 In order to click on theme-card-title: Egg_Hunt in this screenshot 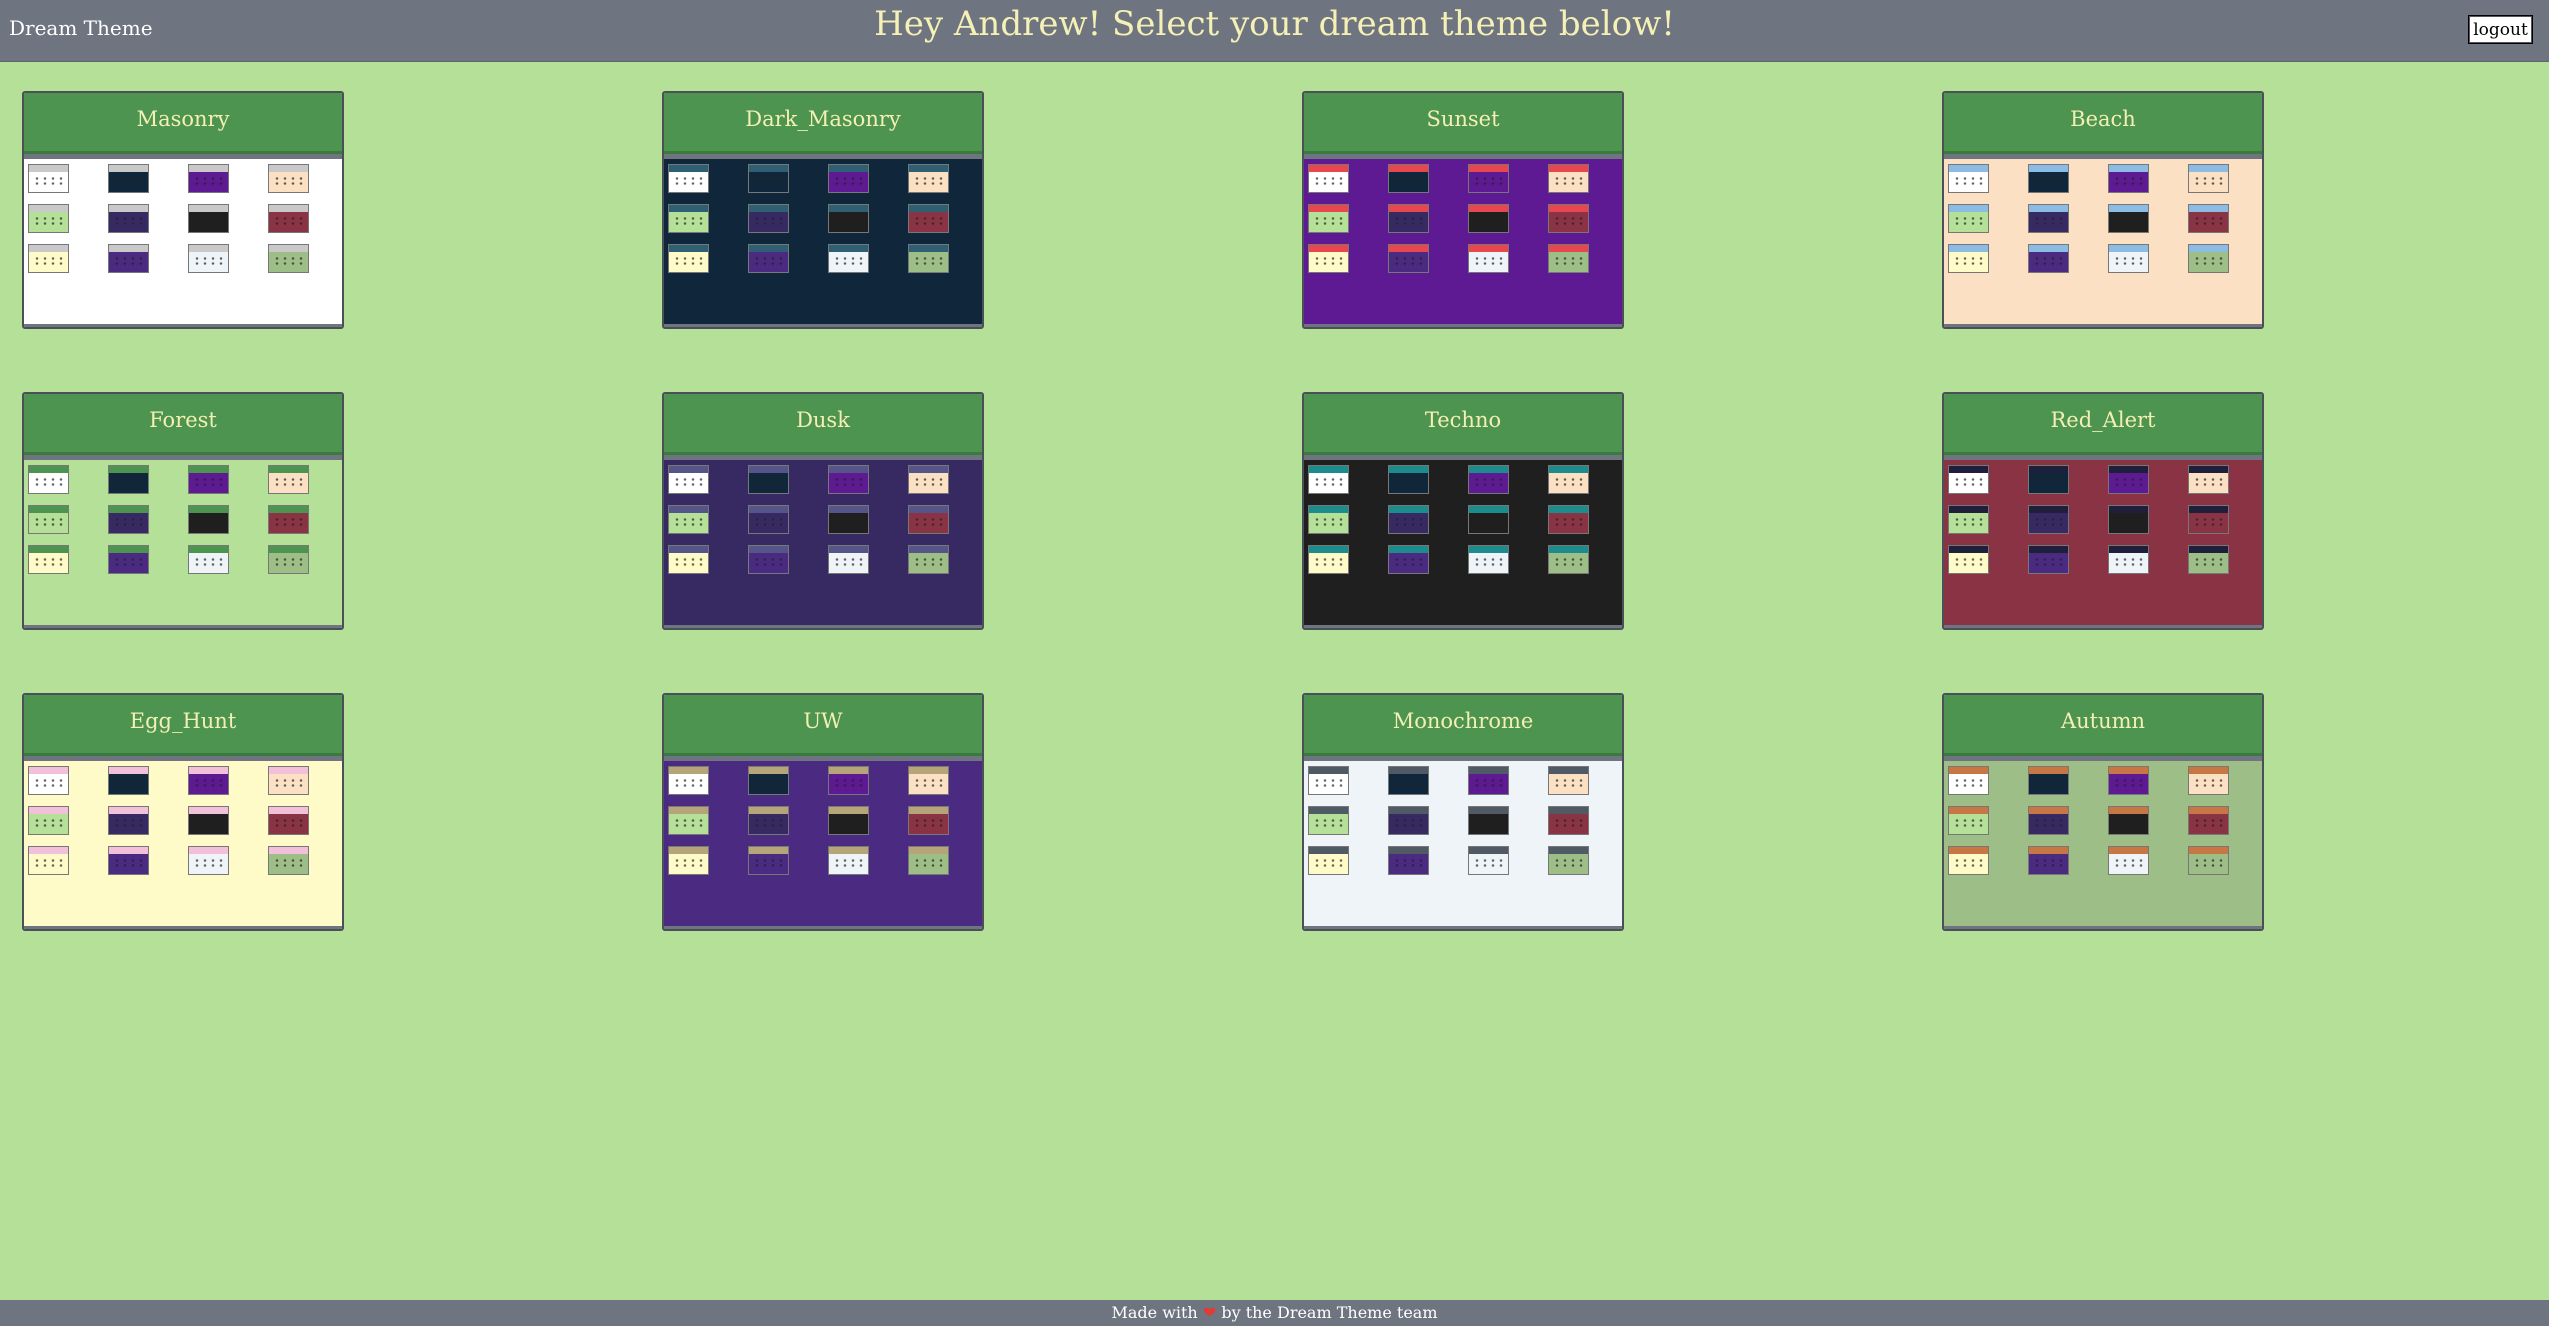, I will do `click(183, 725)`.